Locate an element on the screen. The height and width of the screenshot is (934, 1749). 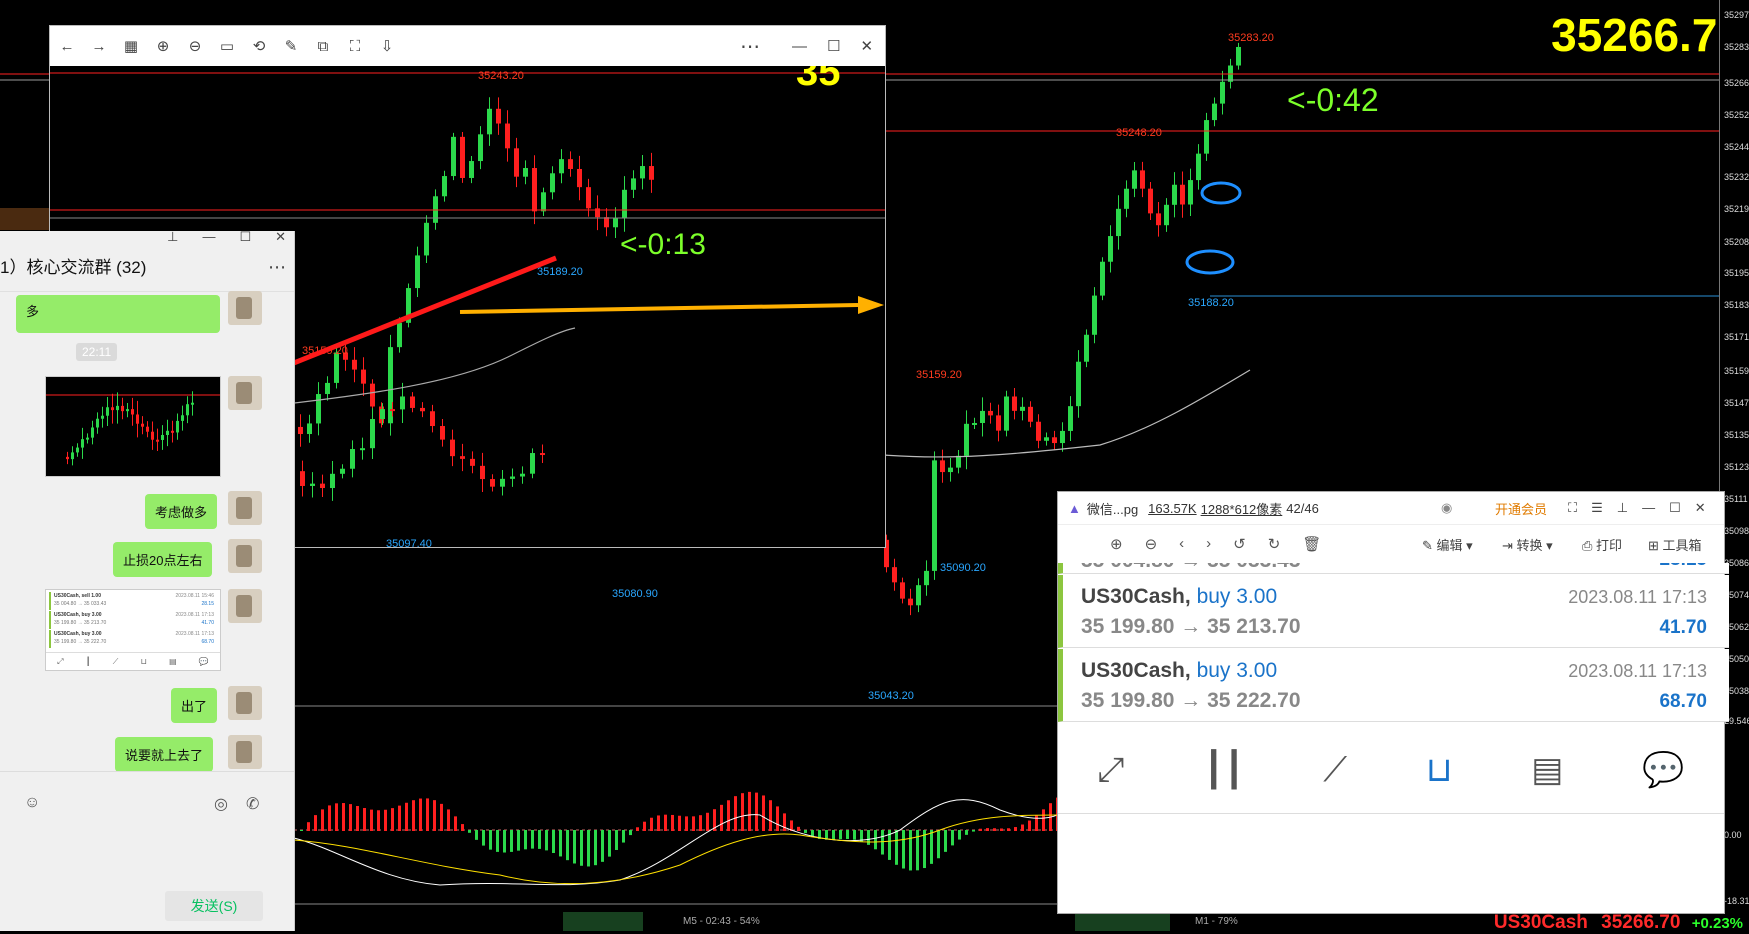
chart-icon: ┃┃ is located at coordinates (1223, 770).